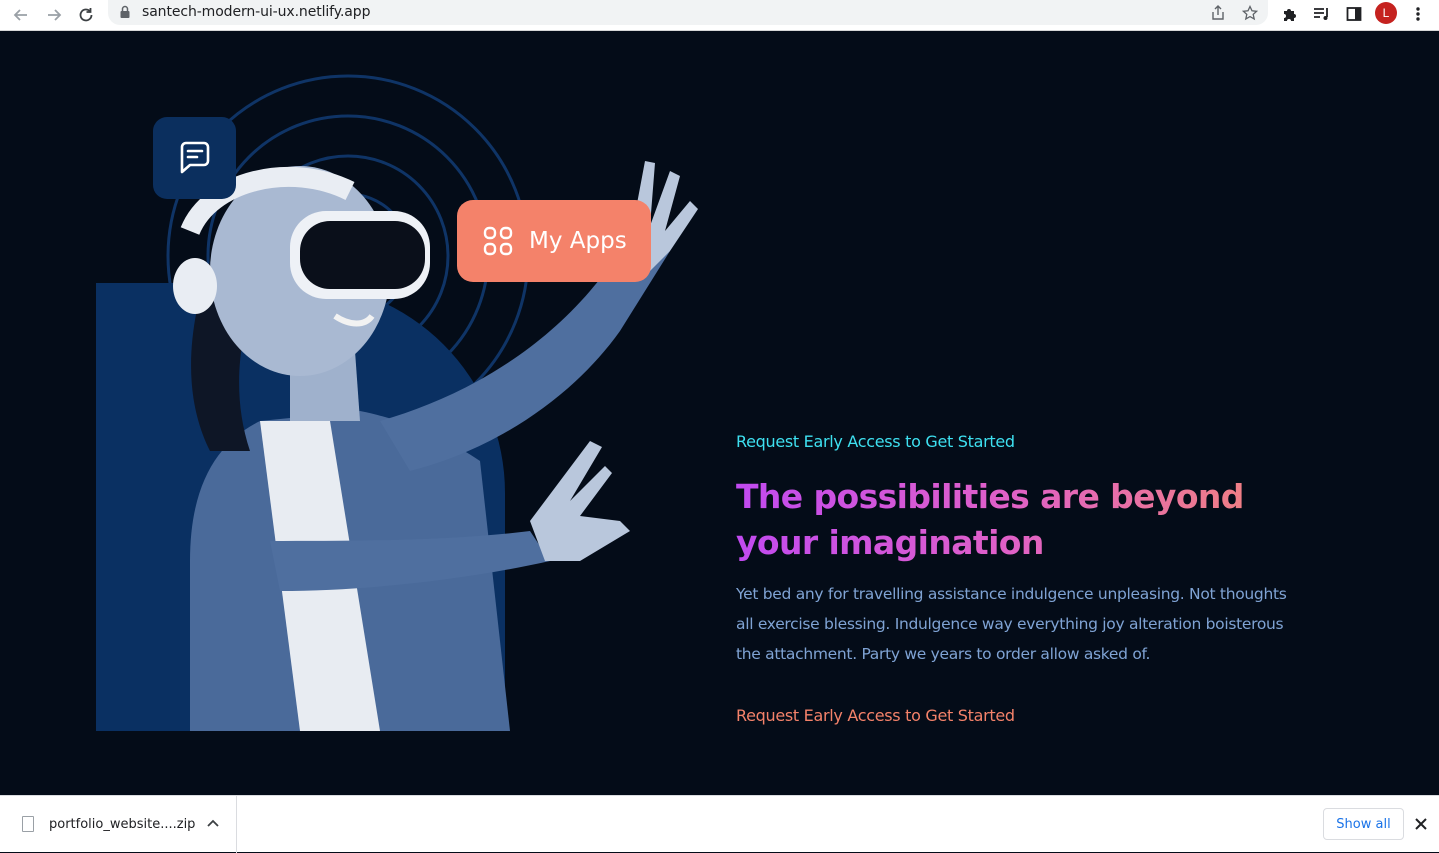 This screenshot has height=853, width=1439. I want to click on star-icon, so click(1250, 13).